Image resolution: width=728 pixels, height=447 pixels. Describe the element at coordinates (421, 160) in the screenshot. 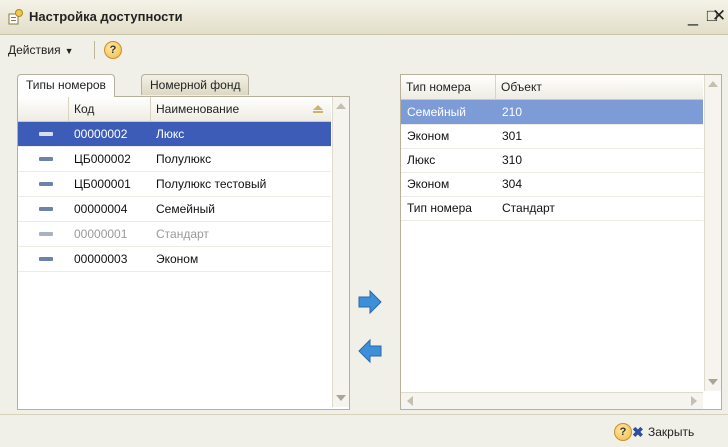

I see `row-room-type: Люкс` at that location.